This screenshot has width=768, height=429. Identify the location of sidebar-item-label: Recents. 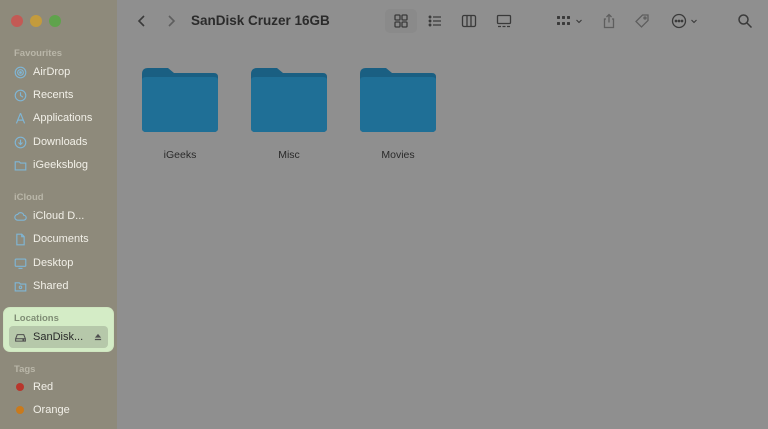
(53, 95).